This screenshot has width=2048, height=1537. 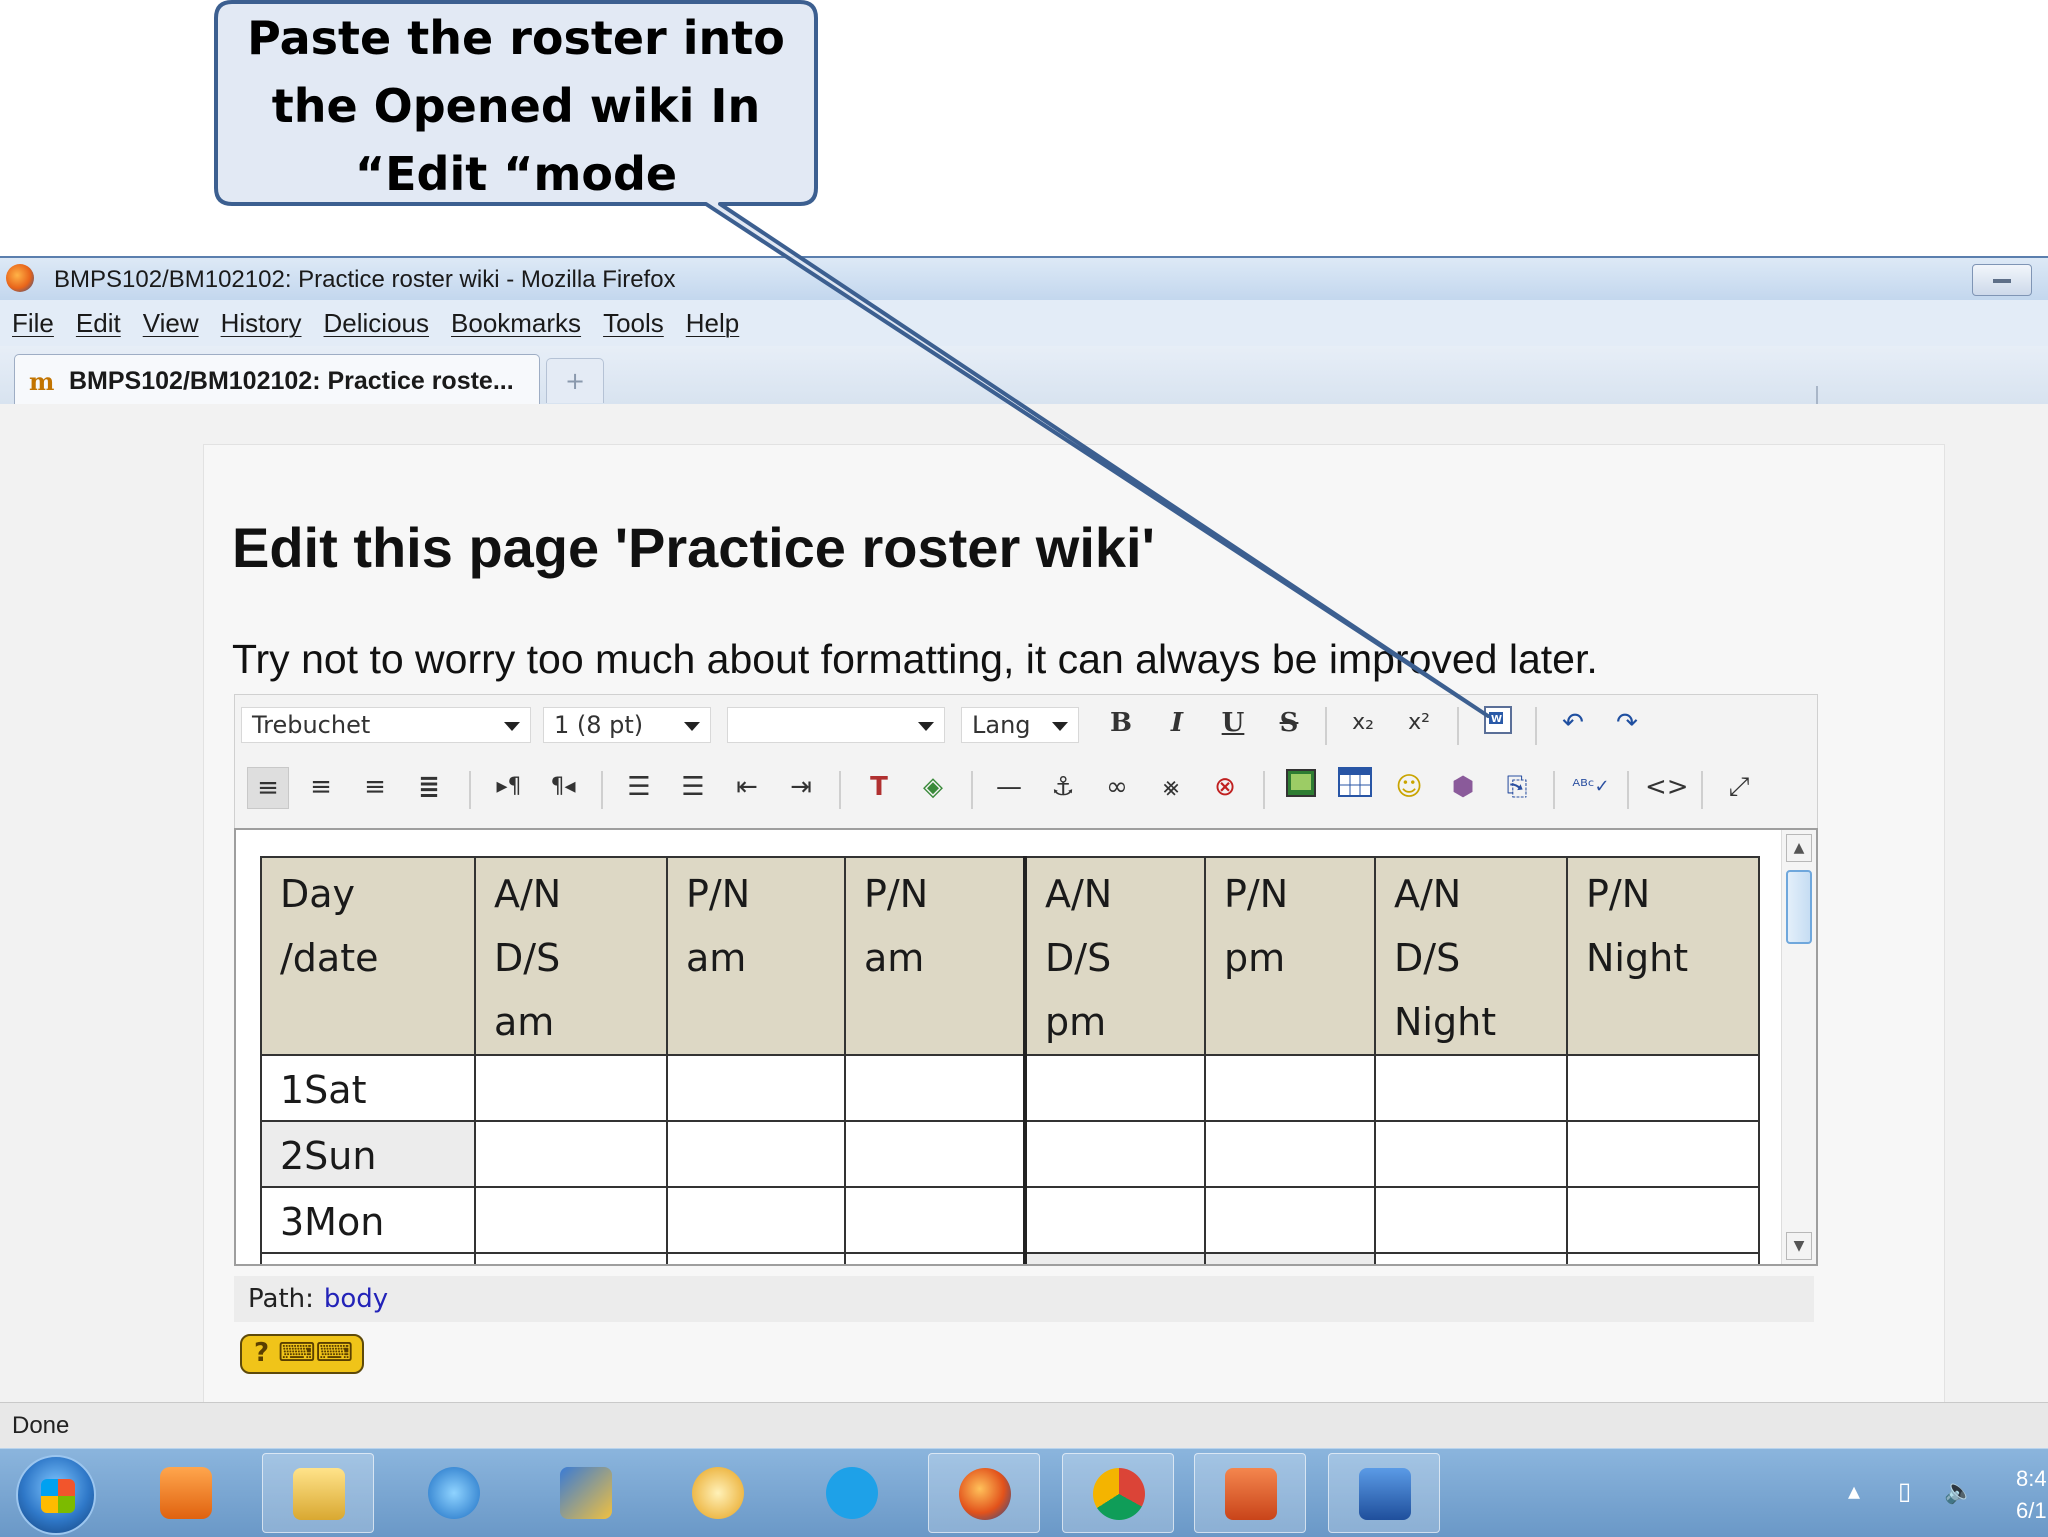 I want to click on callout-line: “Edit “mode, so click(x=516, y=174).